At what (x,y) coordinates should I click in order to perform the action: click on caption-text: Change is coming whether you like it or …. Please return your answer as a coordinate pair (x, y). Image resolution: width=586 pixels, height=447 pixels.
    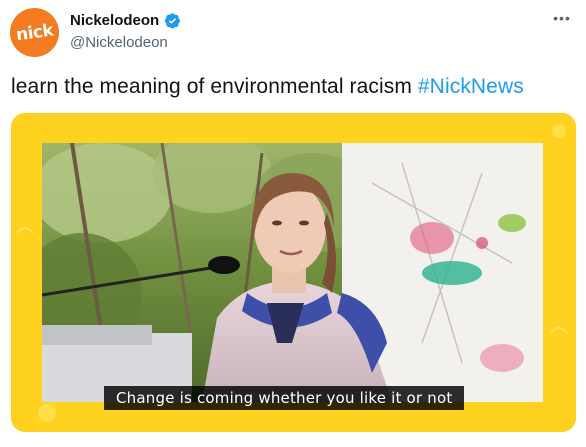
    Looking at the image, I should click on (284, 398).